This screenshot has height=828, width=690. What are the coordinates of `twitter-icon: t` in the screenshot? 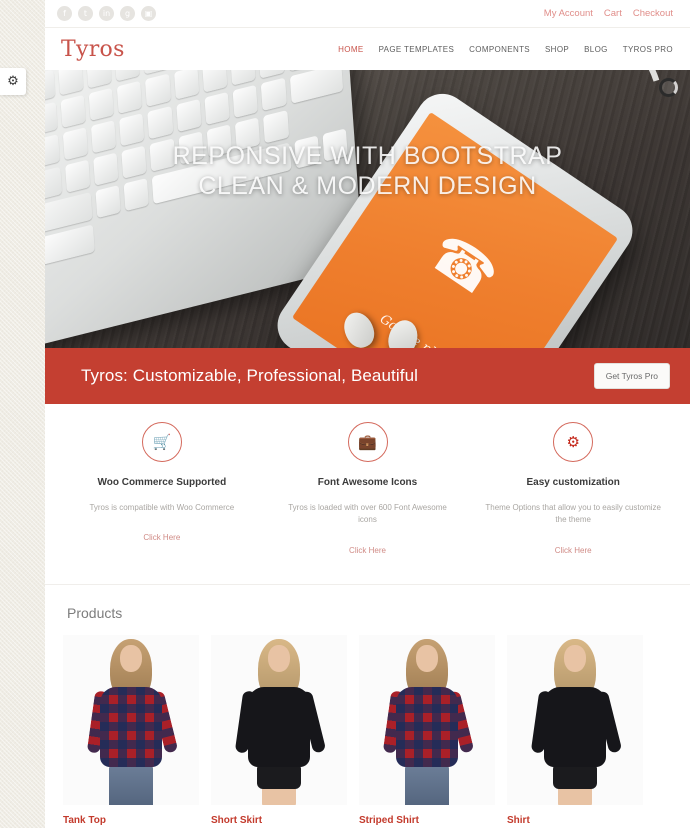 It's located at (85, 13).